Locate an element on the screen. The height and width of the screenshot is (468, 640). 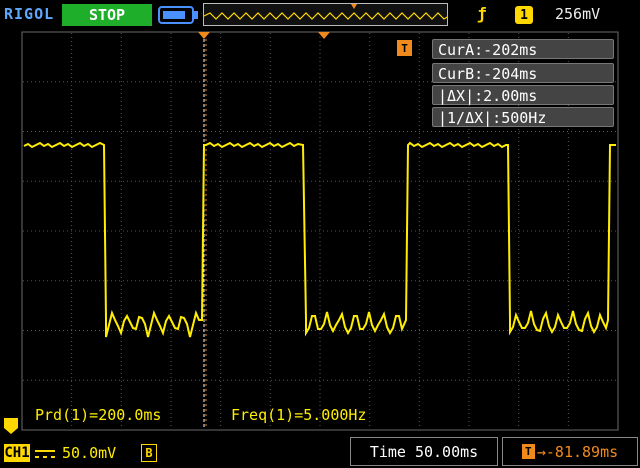
trigger-offset-readout: T →-81.89ms is located at coordinates (570, 451).